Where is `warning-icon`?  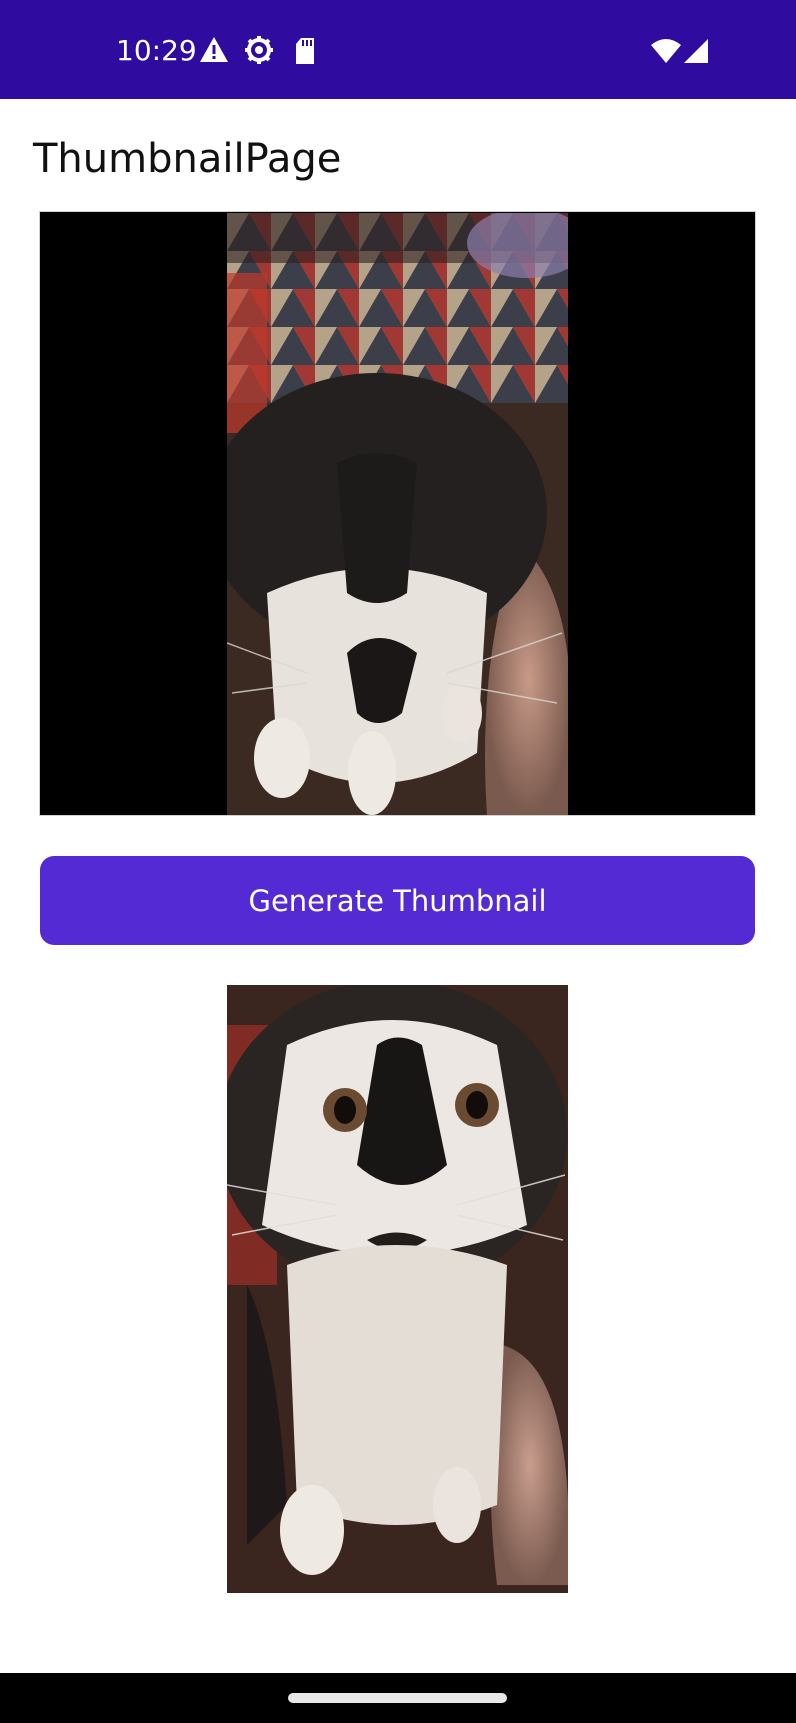
warning-icon is located at coordinates (214, 50).